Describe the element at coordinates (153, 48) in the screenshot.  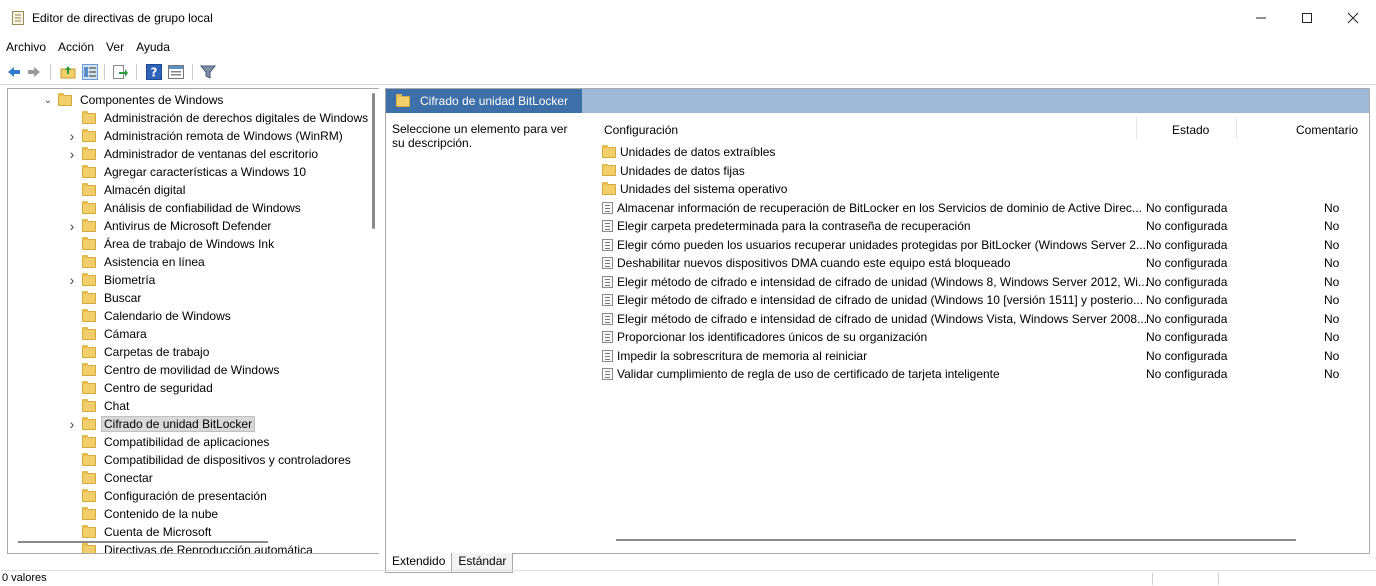
I see `menu-ayuda: Ayuda` at that location.